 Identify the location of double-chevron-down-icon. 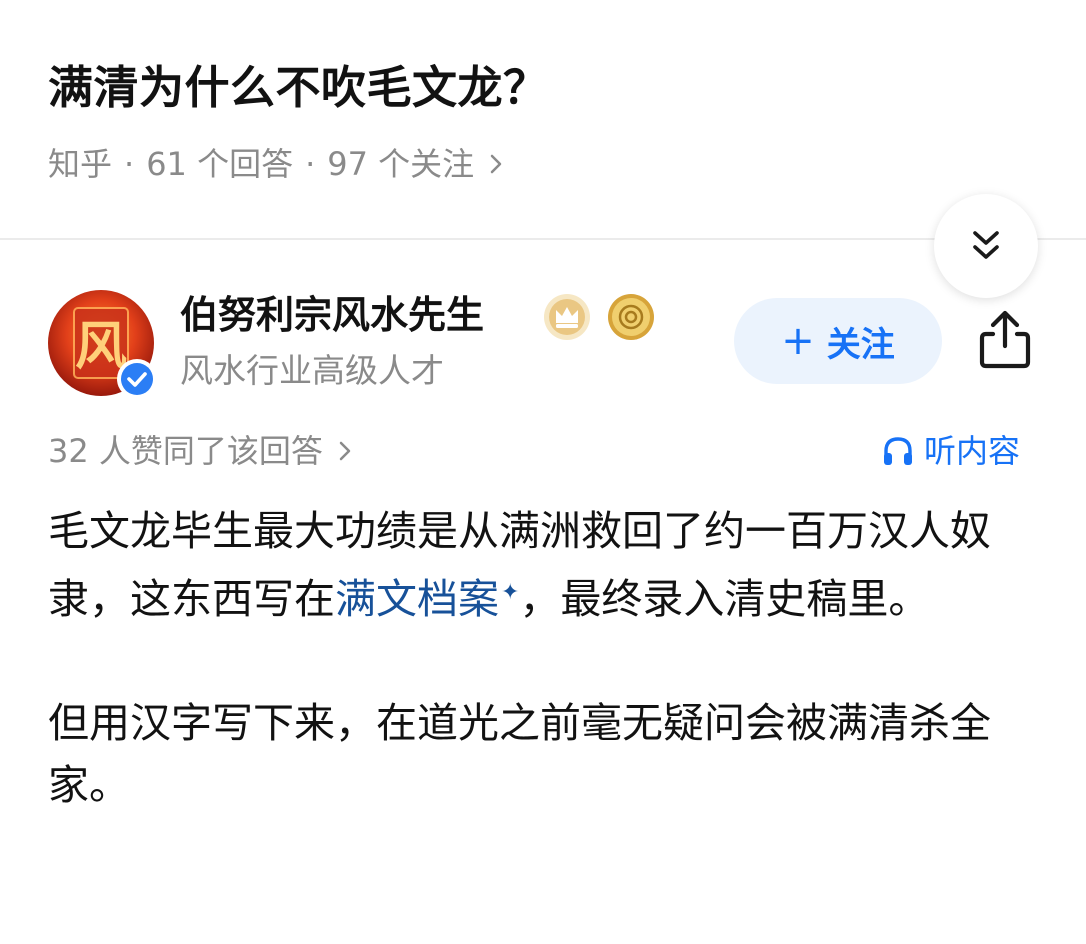
(986, 245).